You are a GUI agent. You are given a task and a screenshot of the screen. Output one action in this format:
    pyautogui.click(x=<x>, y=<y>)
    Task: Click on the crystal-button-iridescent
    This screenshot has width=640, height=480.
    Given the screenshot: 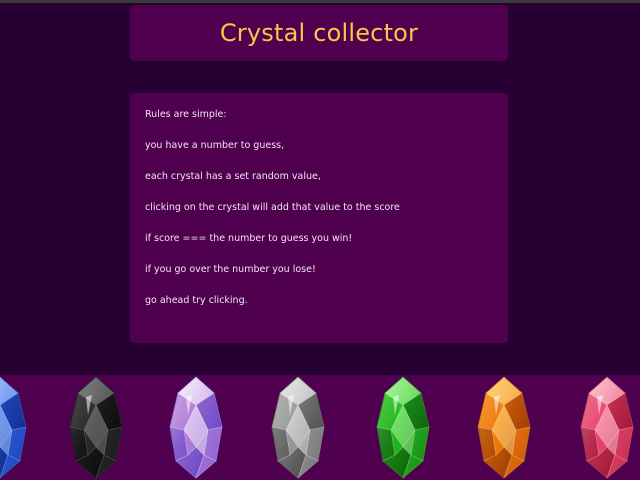 What is the action you would take?
    pyautogui.click(x=196, y=427)
    